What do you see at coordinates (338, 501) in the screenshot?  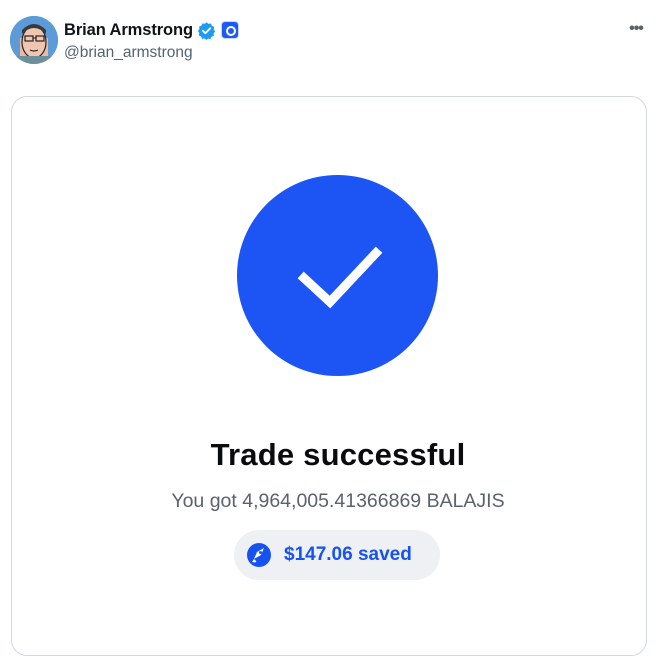 I see `trade-subtitle: You got 4,964,005.41366869 BALAJIS` at bounding box center [338, 501].